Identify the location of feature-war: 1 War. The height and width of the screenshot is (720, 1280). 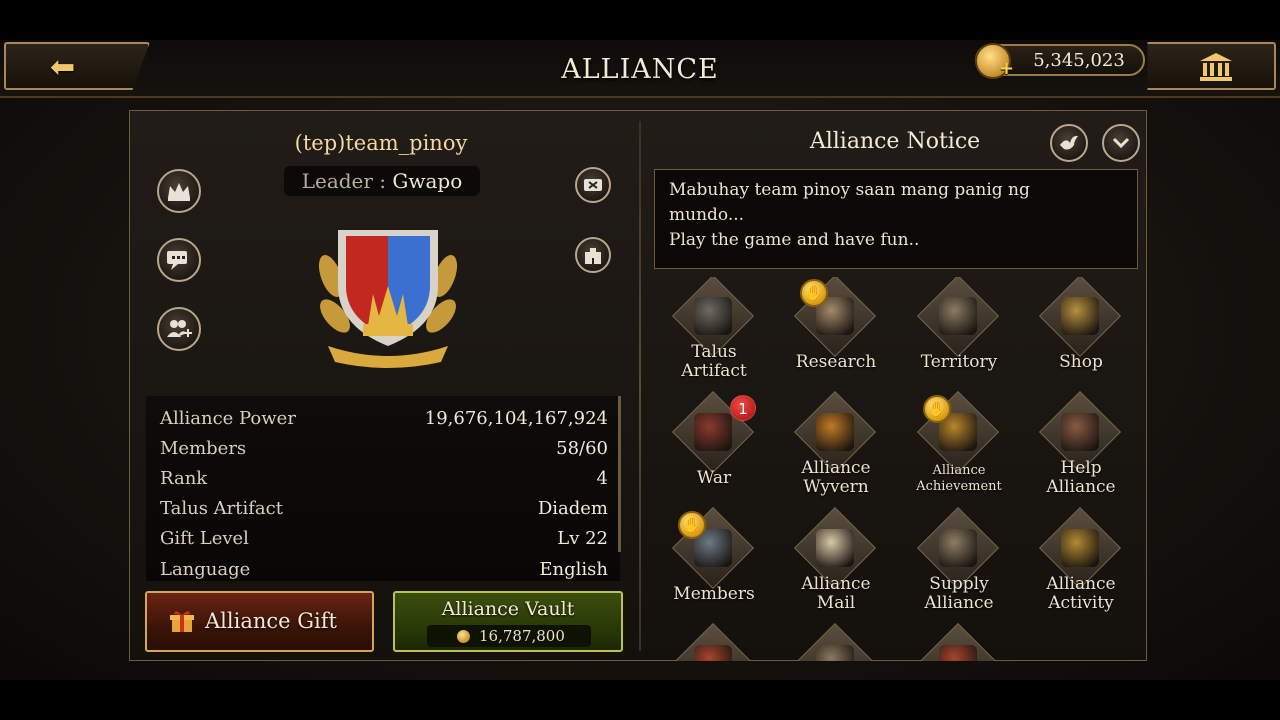
(714, 446).